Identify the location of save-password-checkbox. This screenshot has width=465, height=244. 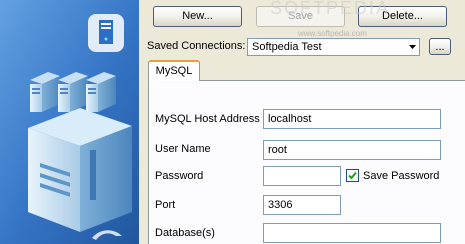
(352, 175).